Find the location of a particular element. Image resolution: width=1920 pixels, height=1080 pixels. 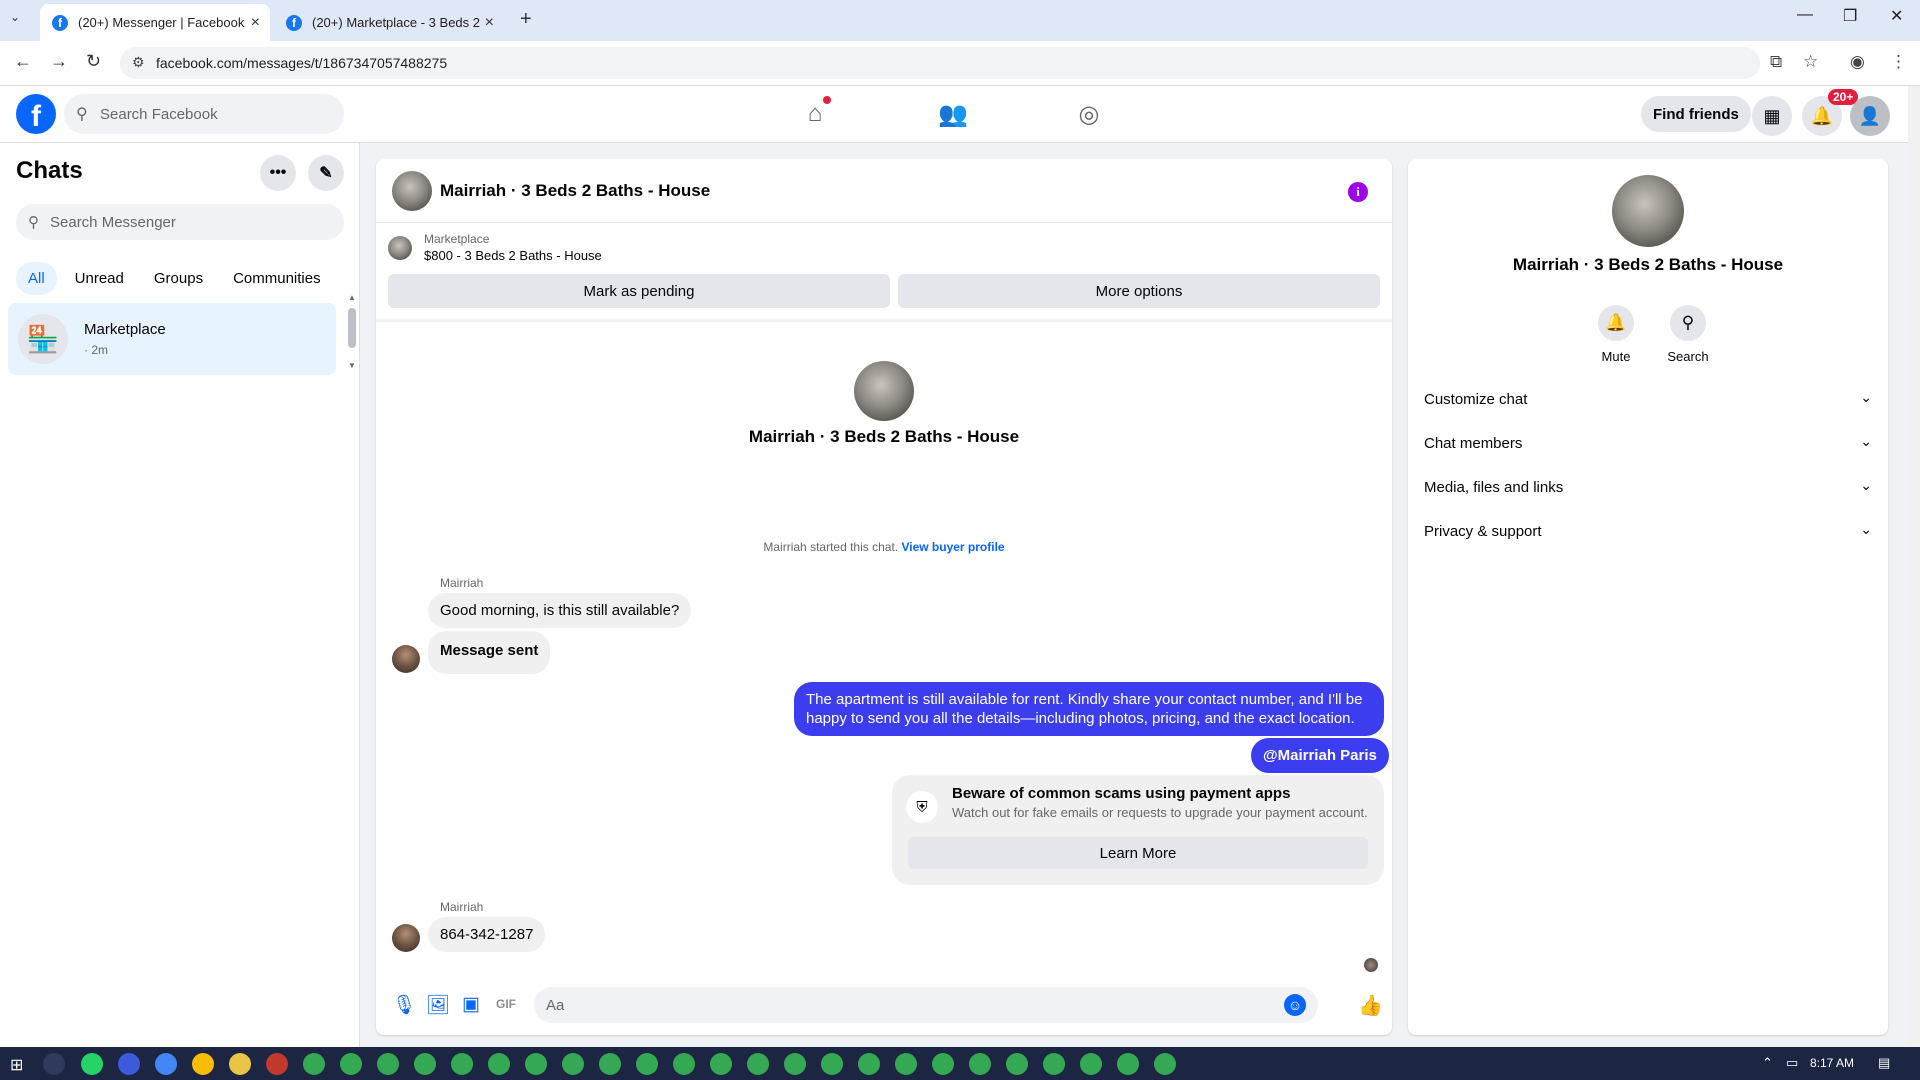

facebook-logo-icon: f is located at coordinates (36, 114).